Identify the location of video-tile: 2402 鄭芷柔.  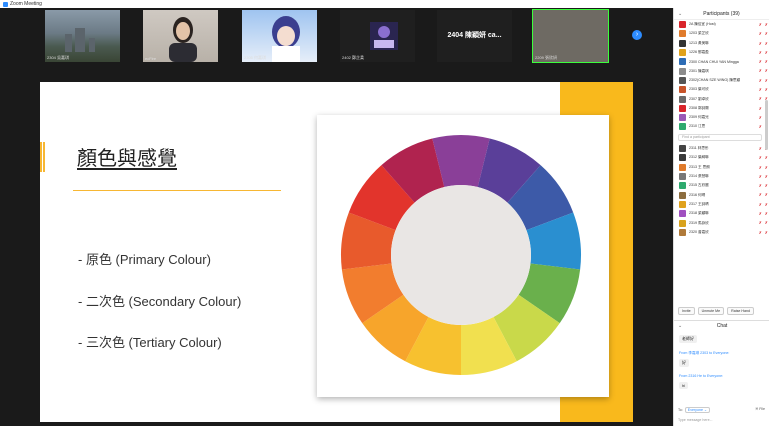
(377, 36).